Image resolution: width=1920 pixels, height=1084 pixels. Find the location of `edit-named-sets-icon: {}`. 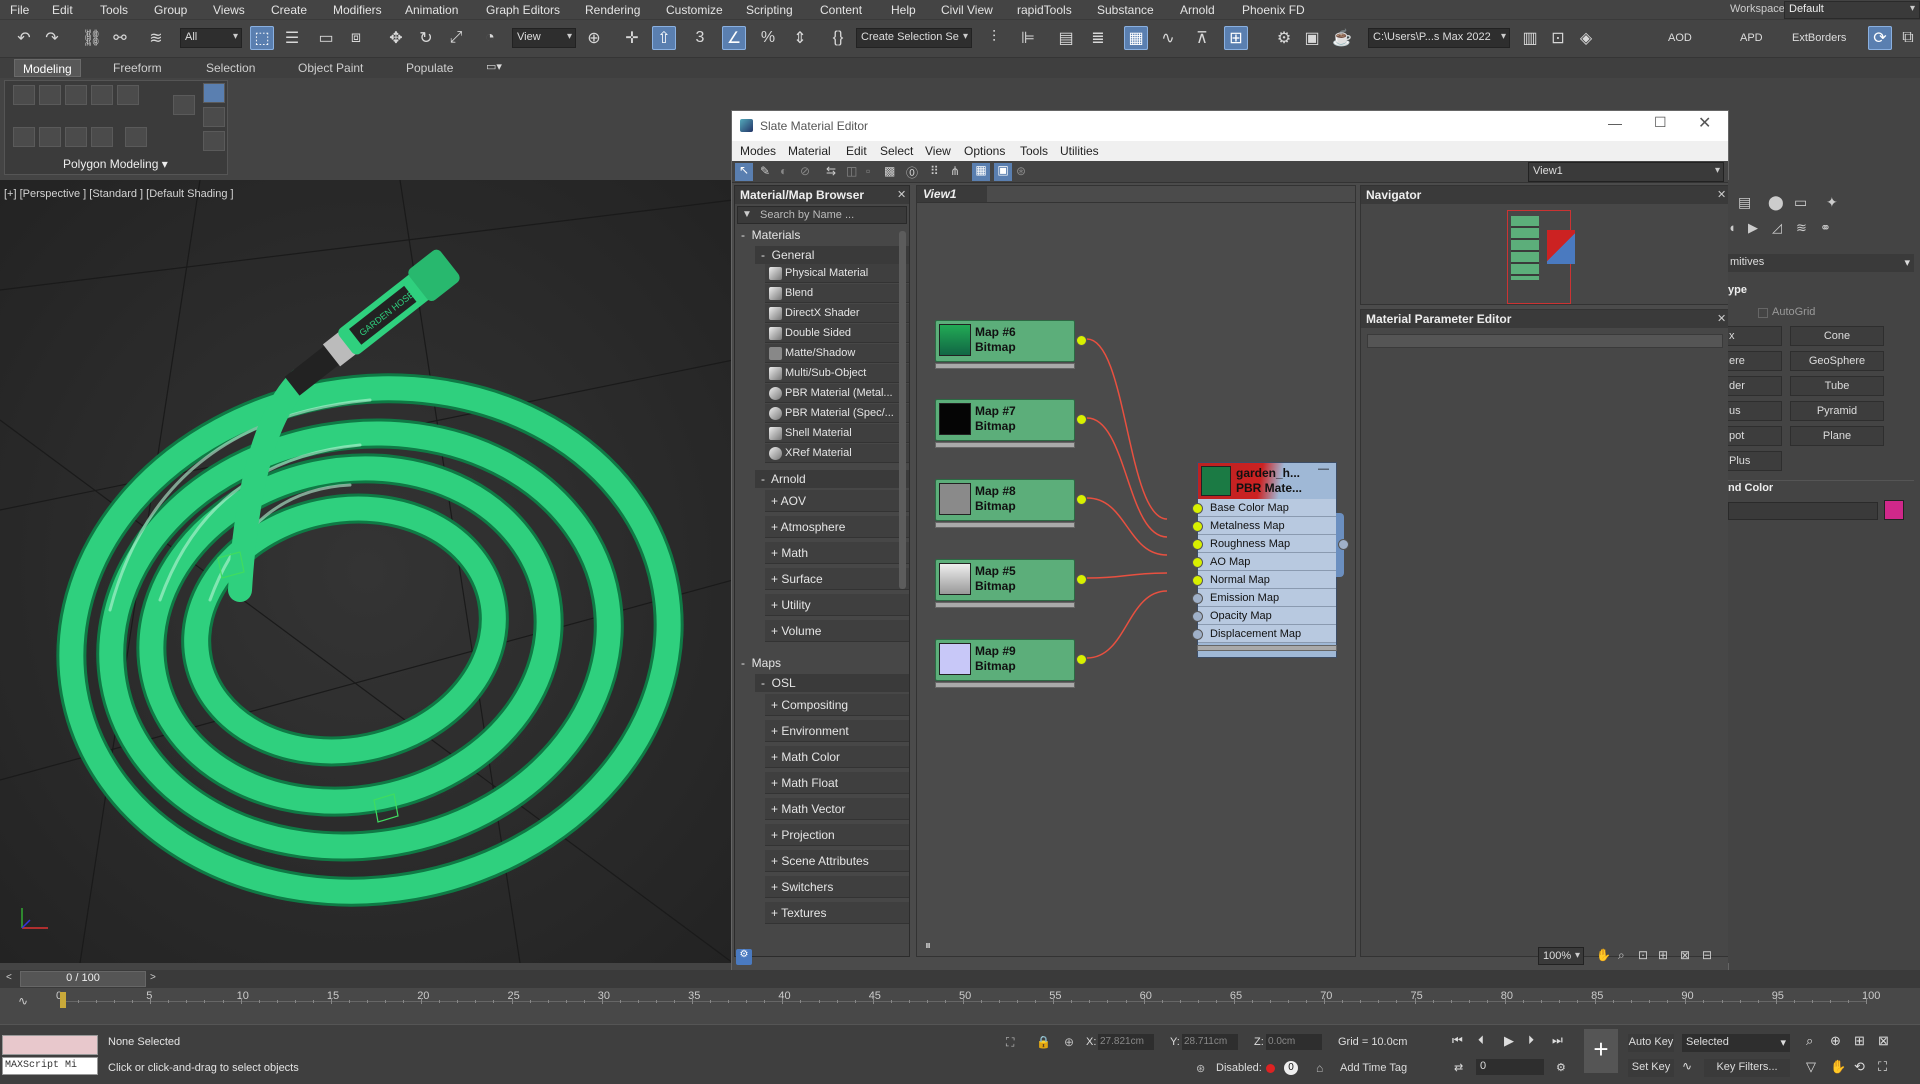

edit-named-sets-icon: {} is located at coordinates (838, 38).